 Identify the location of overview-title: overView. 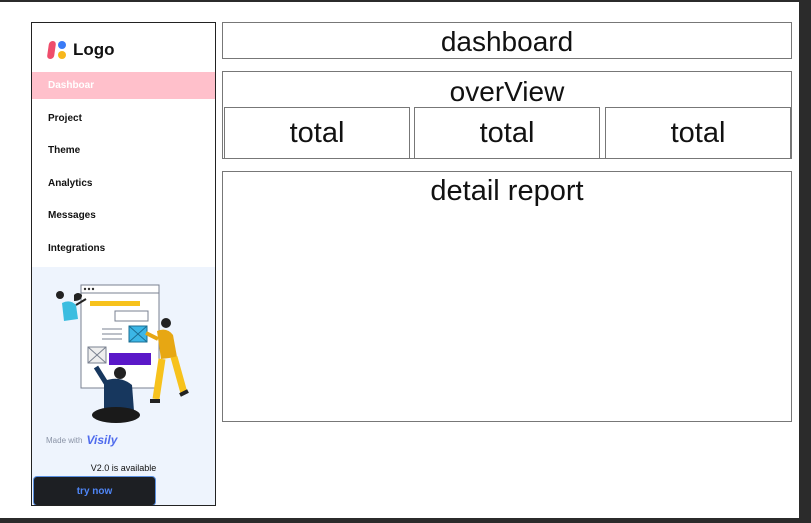
(507, 91).